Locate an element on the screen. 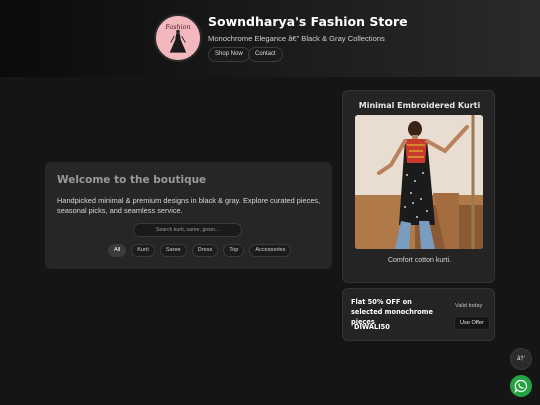  whatsapp-button is located at coordinates (521, 386).